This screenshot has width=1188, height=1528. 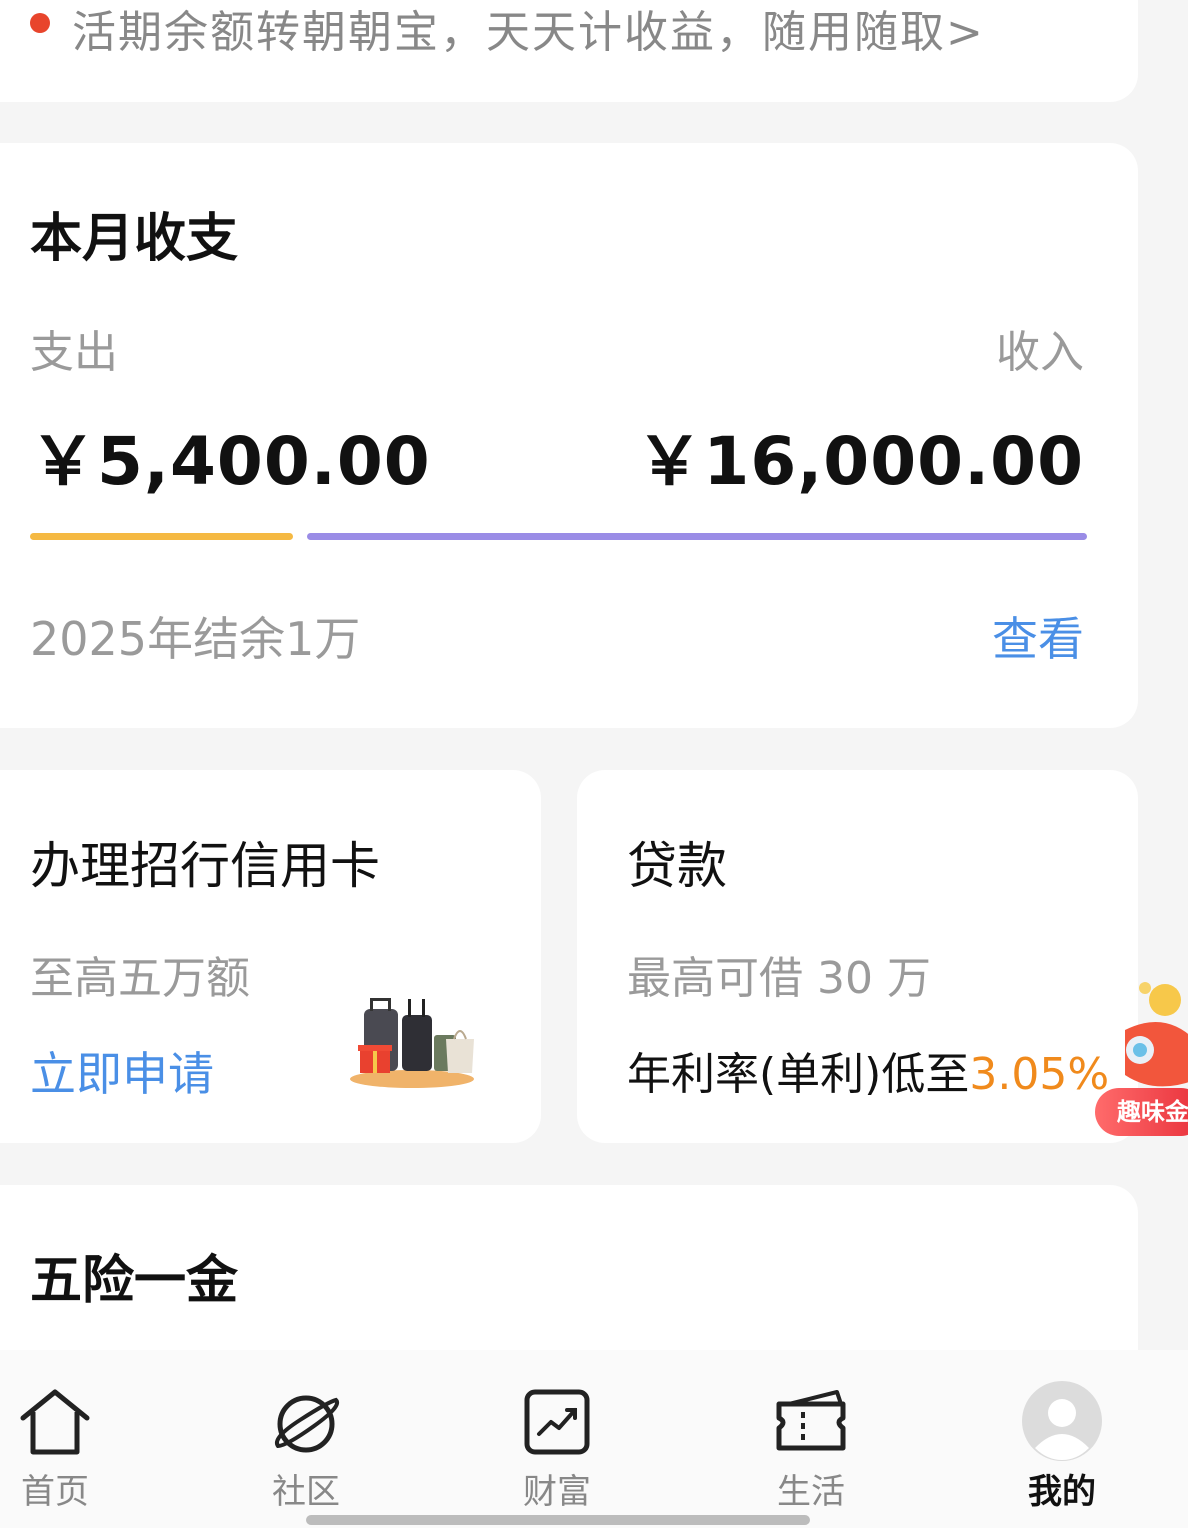 I want to click on loan-subtitle: 最高可借 30 万, so click(x=779, y=978).